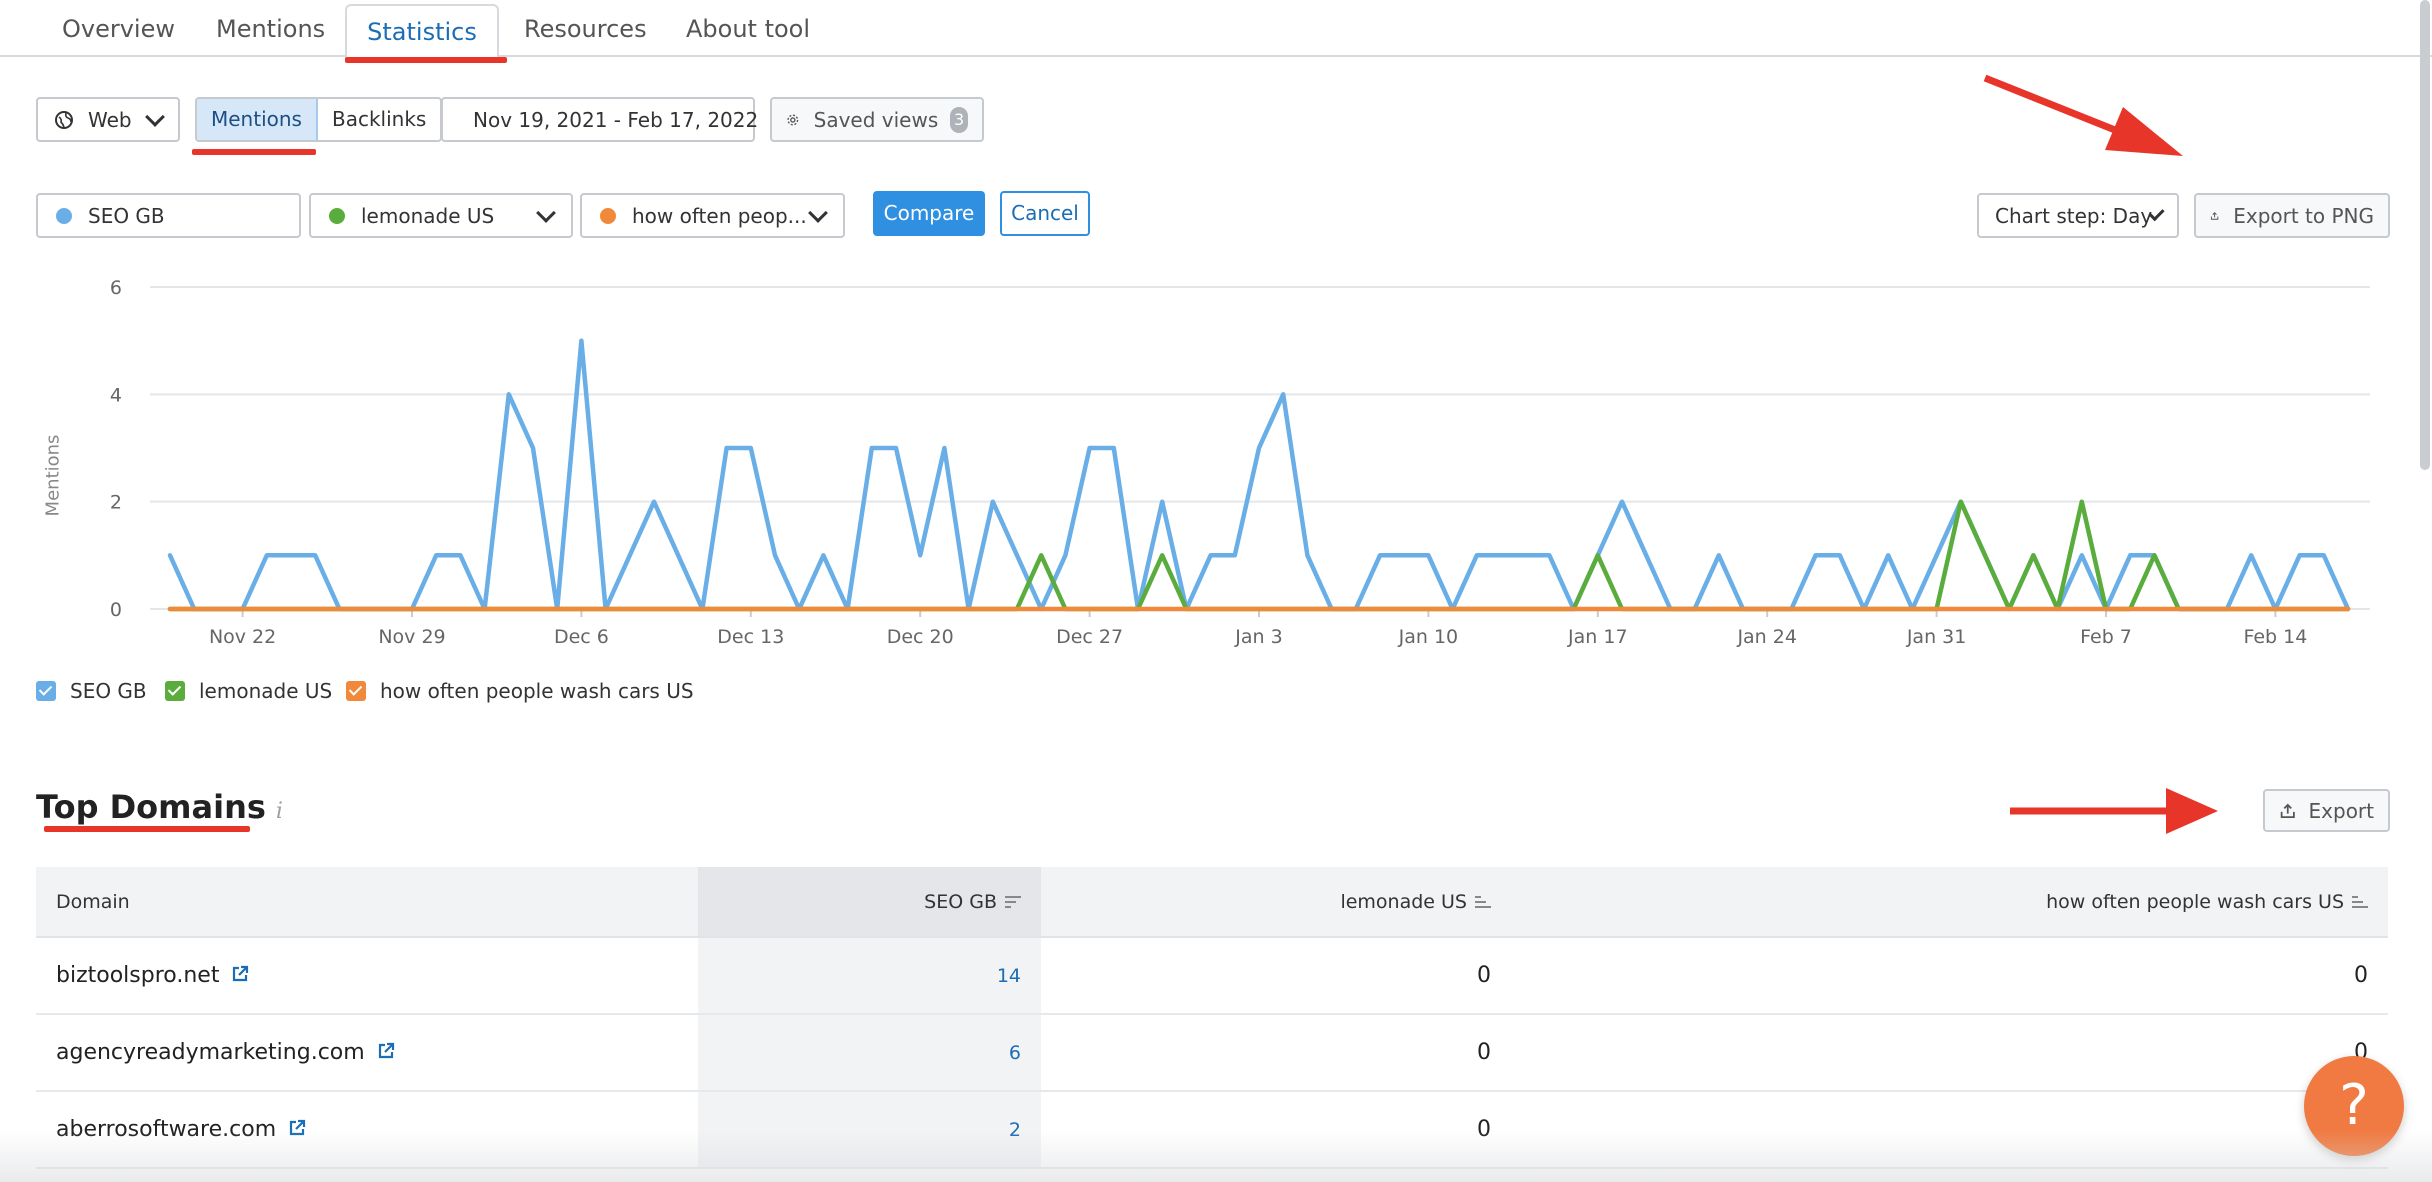  I want to click on legend-item-wash-cars-us: how often people wash cars US, so click(520, 691).